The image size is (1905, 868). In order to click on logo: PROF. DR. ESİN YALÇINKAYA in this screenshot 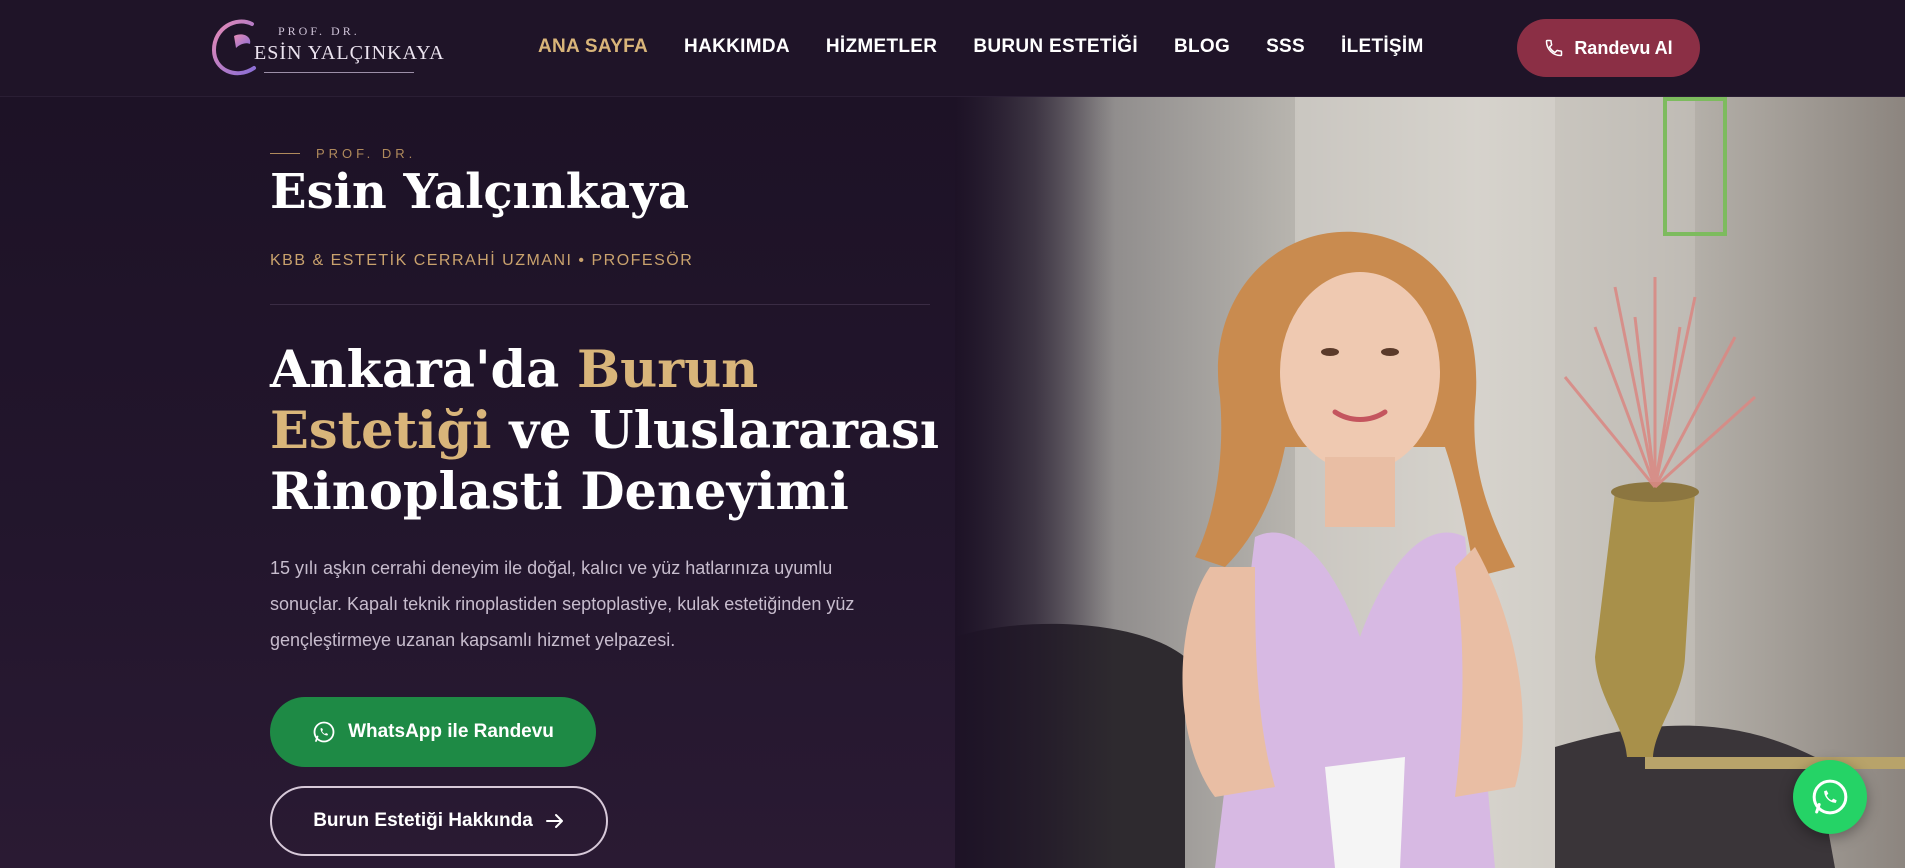, I will do `click(325, 48)`.